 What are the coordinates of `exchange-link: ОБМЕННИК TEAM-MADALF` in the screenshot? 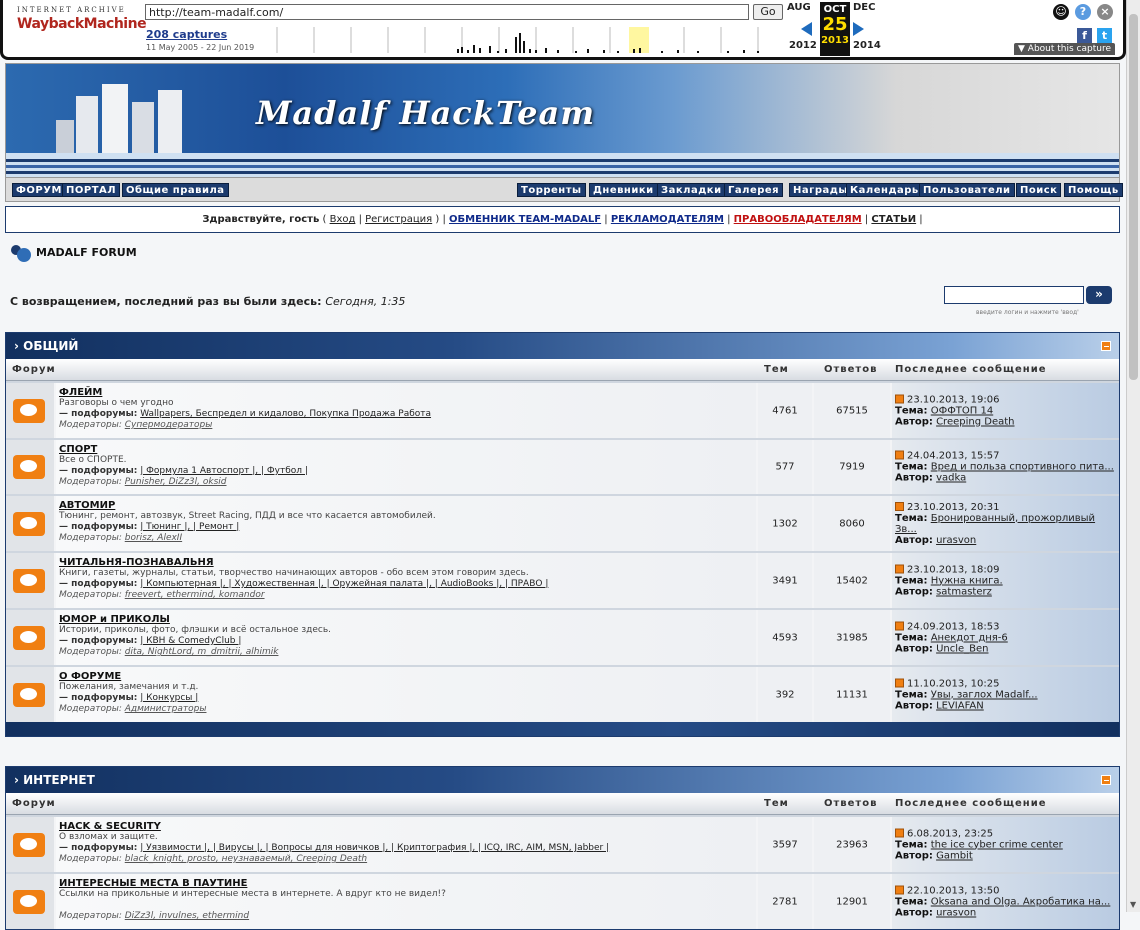 It's located at (525, 219).